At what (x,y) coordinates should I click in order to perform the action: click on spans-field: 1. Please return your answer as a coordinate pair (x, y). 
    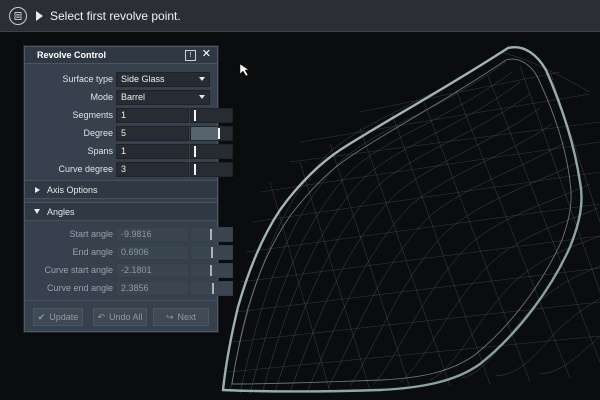
    Looking at the image, I should click on (152, 151).